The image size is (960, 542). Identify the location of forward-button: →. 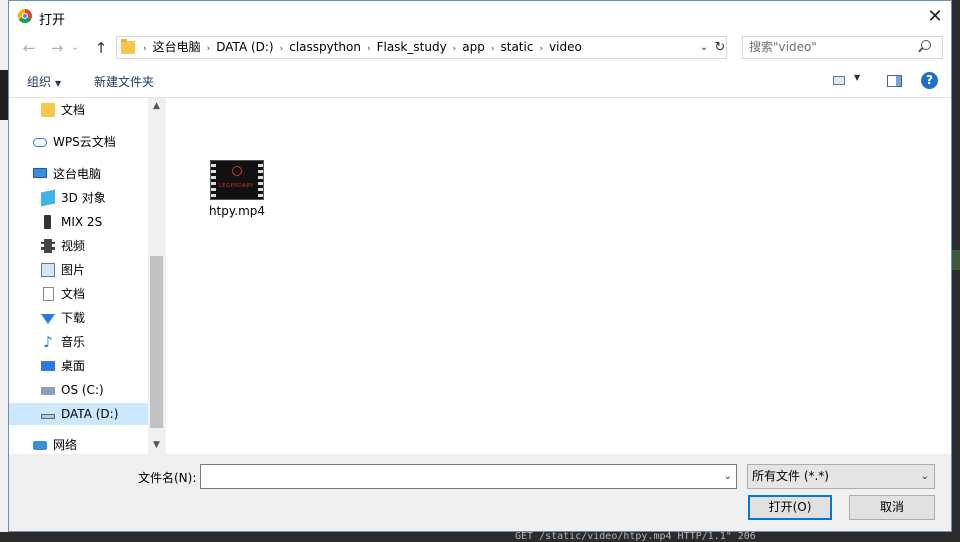
(57, 48).